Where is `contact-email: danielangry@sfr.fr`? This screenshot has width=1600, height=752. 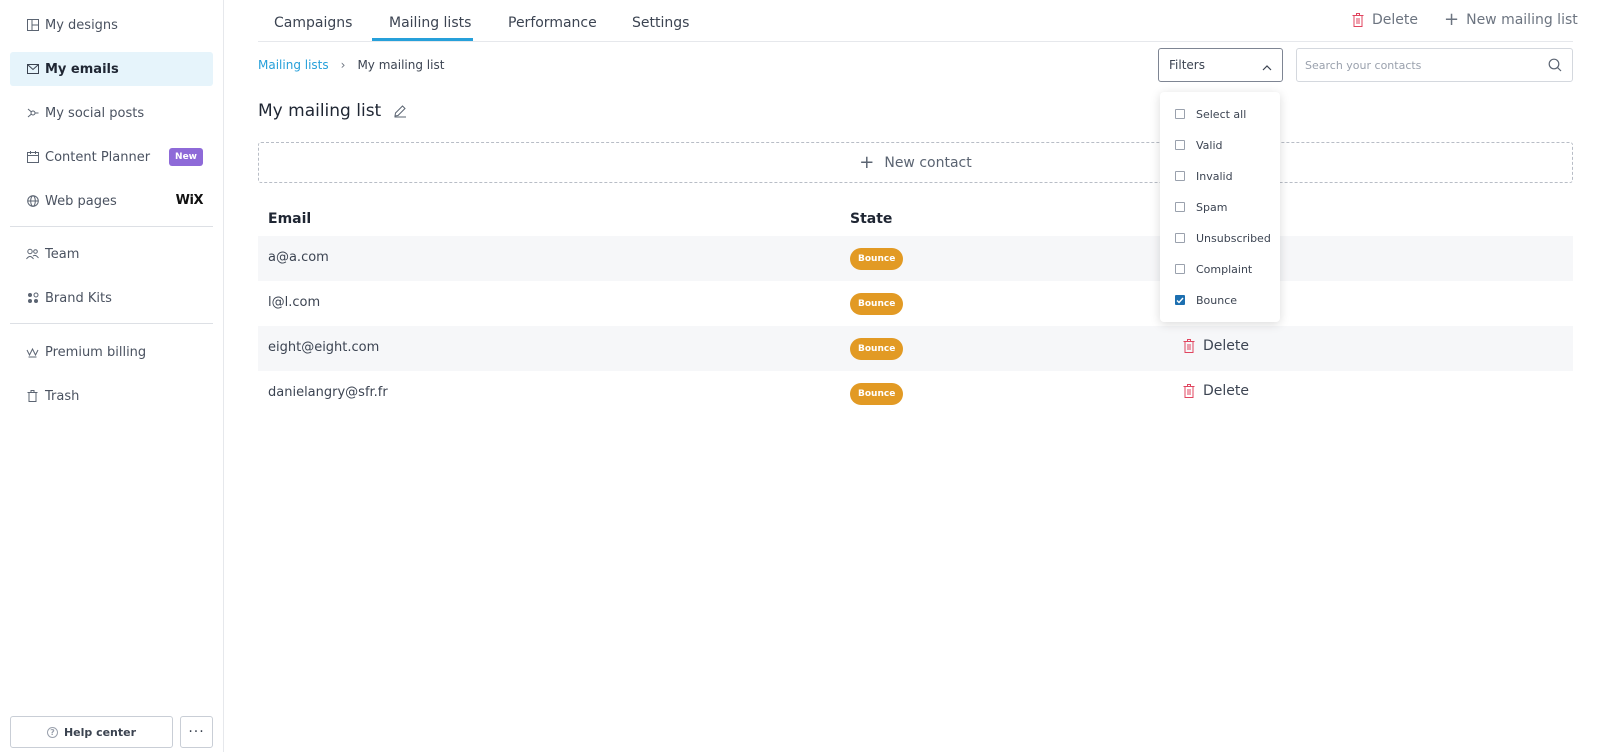 contact-email: danielangry@sfr.fr is located at coordinates (328, 392).